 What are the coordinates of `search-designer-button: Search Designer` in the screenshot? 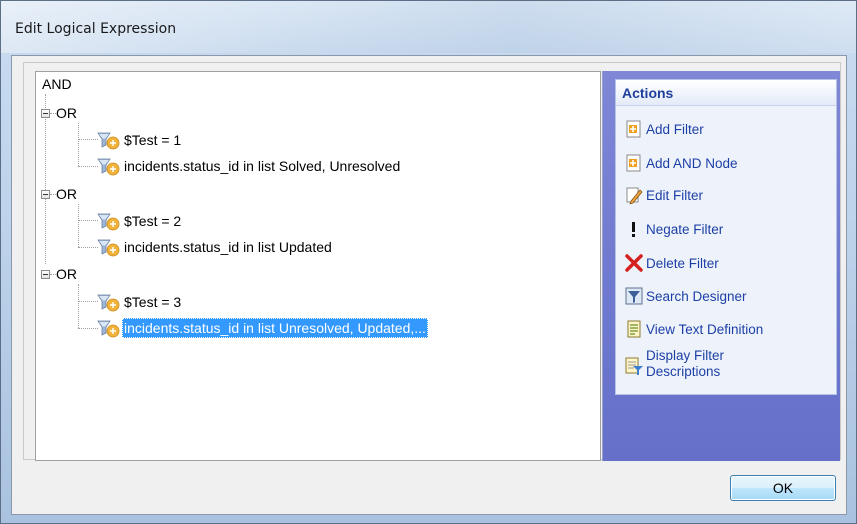 It's located at (685, 296).